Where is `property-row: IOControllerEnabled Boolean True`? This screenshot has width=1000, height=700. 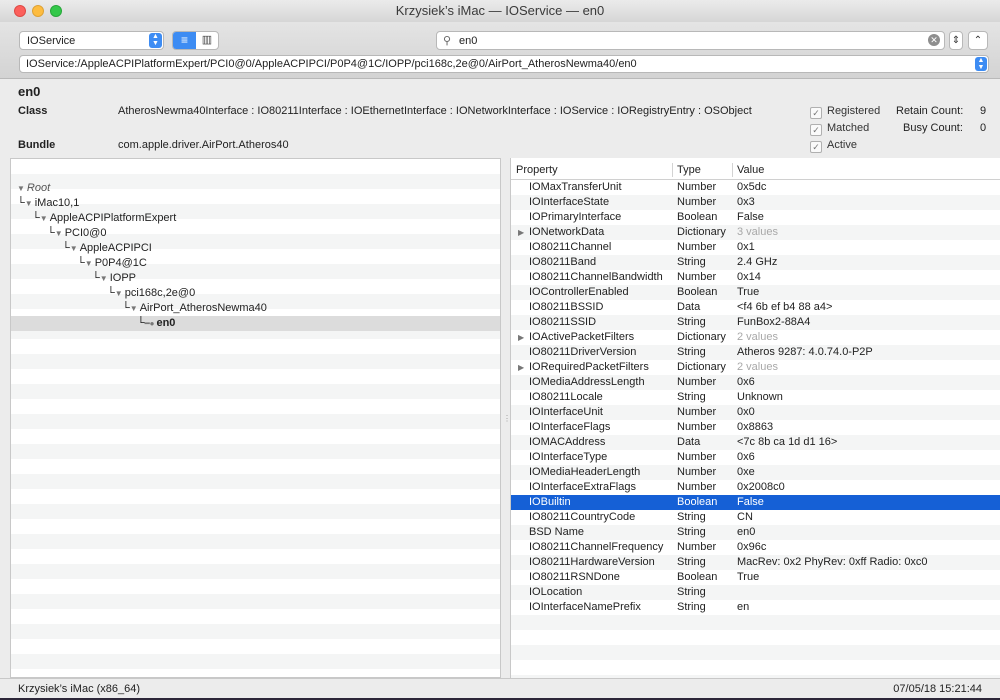 property-row: IOControllerEnabled Boolean True is located at coordinates (755, 292).